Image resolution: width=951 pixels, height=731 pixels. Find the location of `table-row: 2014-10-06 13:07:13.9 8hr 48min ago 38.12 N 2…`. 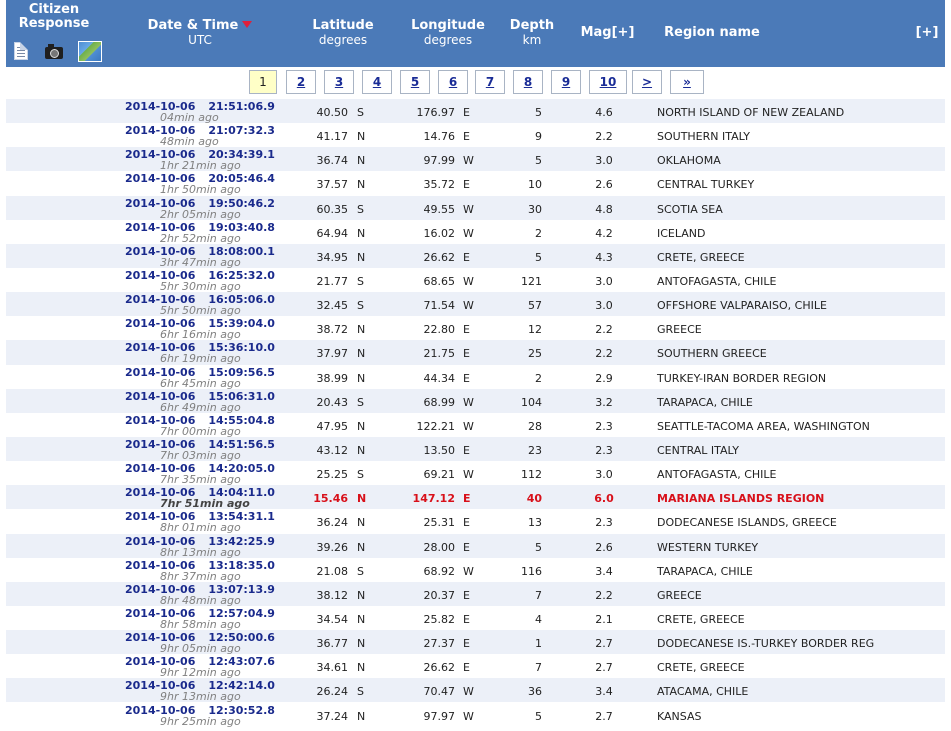

table-row: 2014-10-06 13:07:13.9 8hr 48min ago 38.12 N 2… is located at coordinates (475, 594).